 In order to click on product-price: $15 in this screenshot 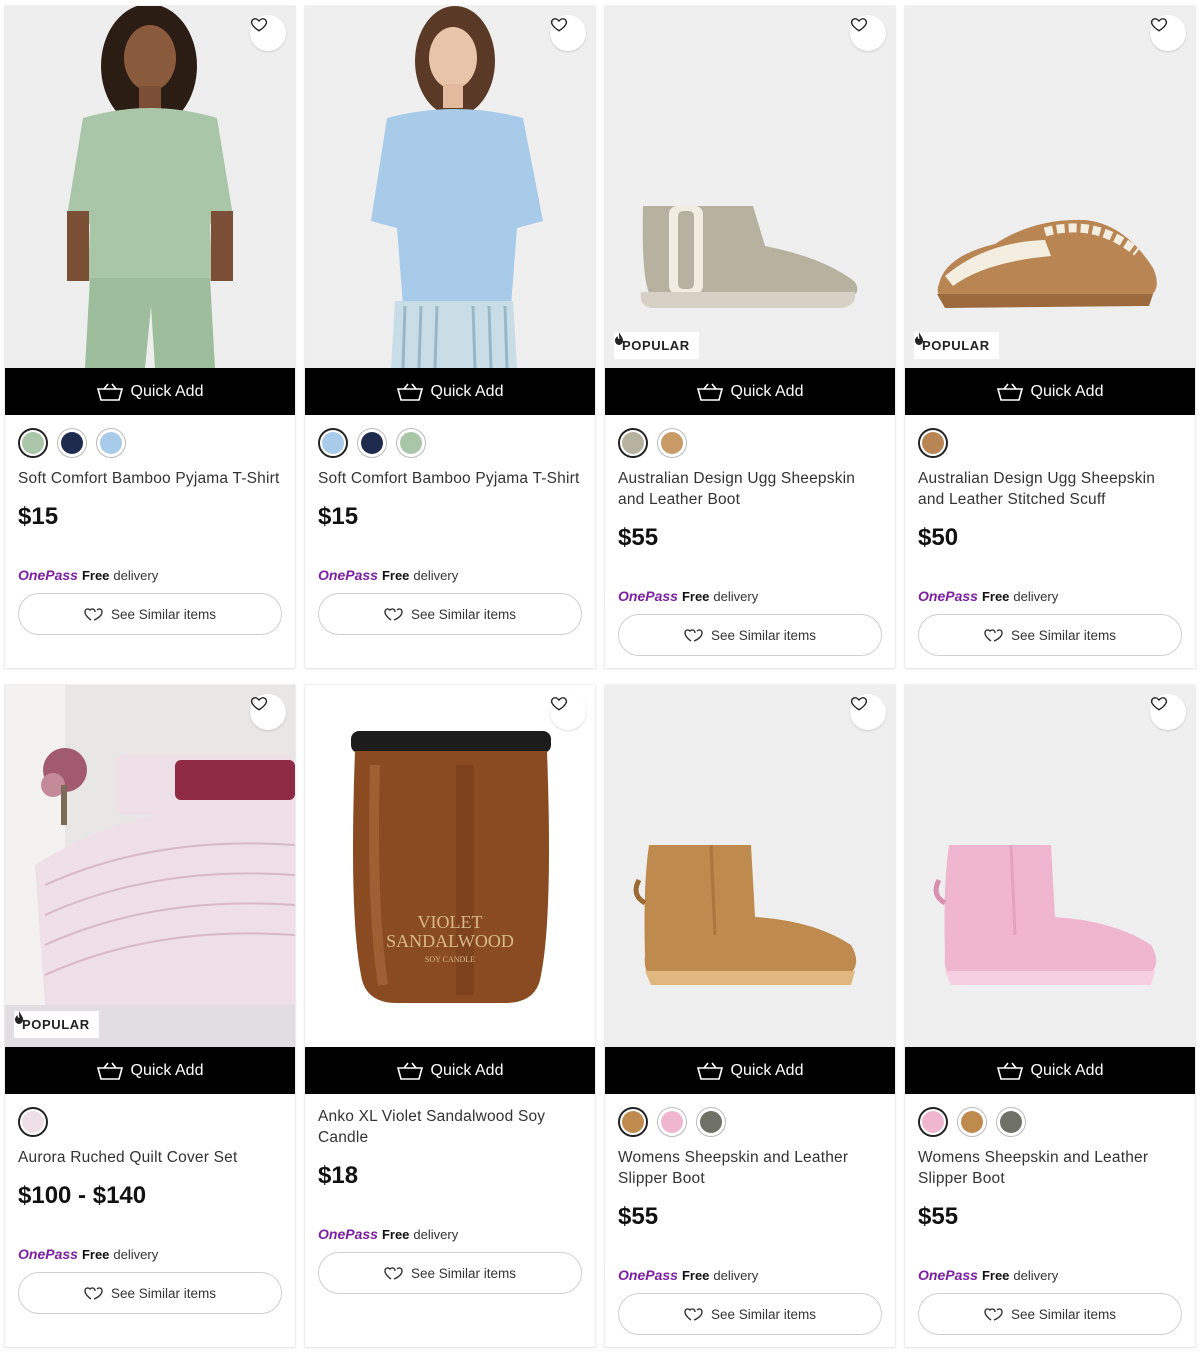, I will do `click(338, 516)`.